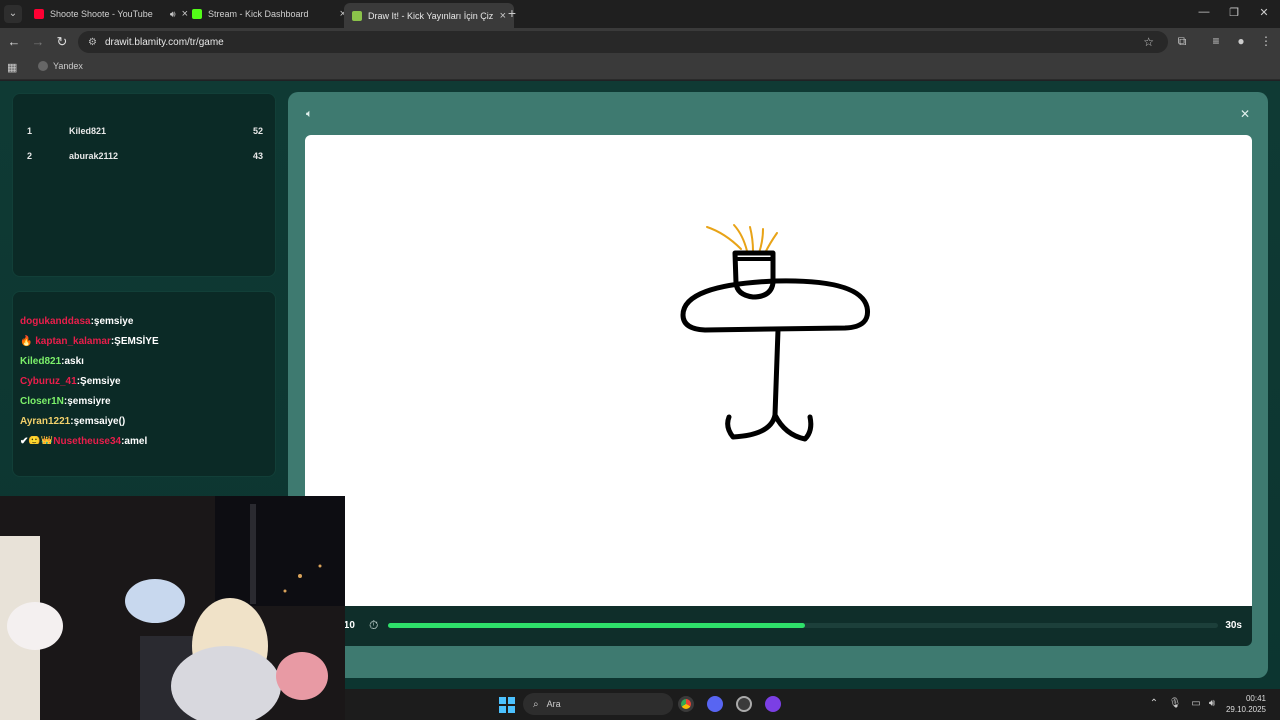 Image resolution: width=1280 pixels, height=720 pixels. Describe the element at coordinates (1255, 698) in the screenshot. I see `clock-time: 00:41` at that location.